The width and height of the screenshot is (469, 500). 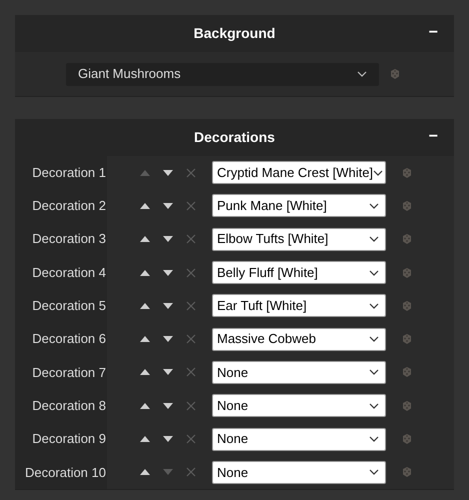 What do you see at coordinates (235, 33) in the screenshot?
I see `panel-title: Background` at bounding box center [235, 33].